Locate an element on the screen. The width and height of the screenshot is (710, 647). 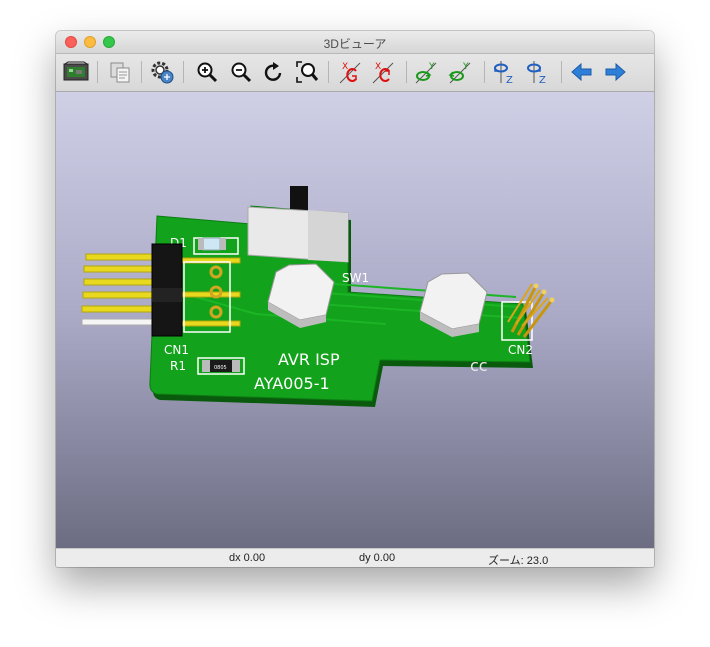
zoom-out-button is located at coordinates (241, 72).